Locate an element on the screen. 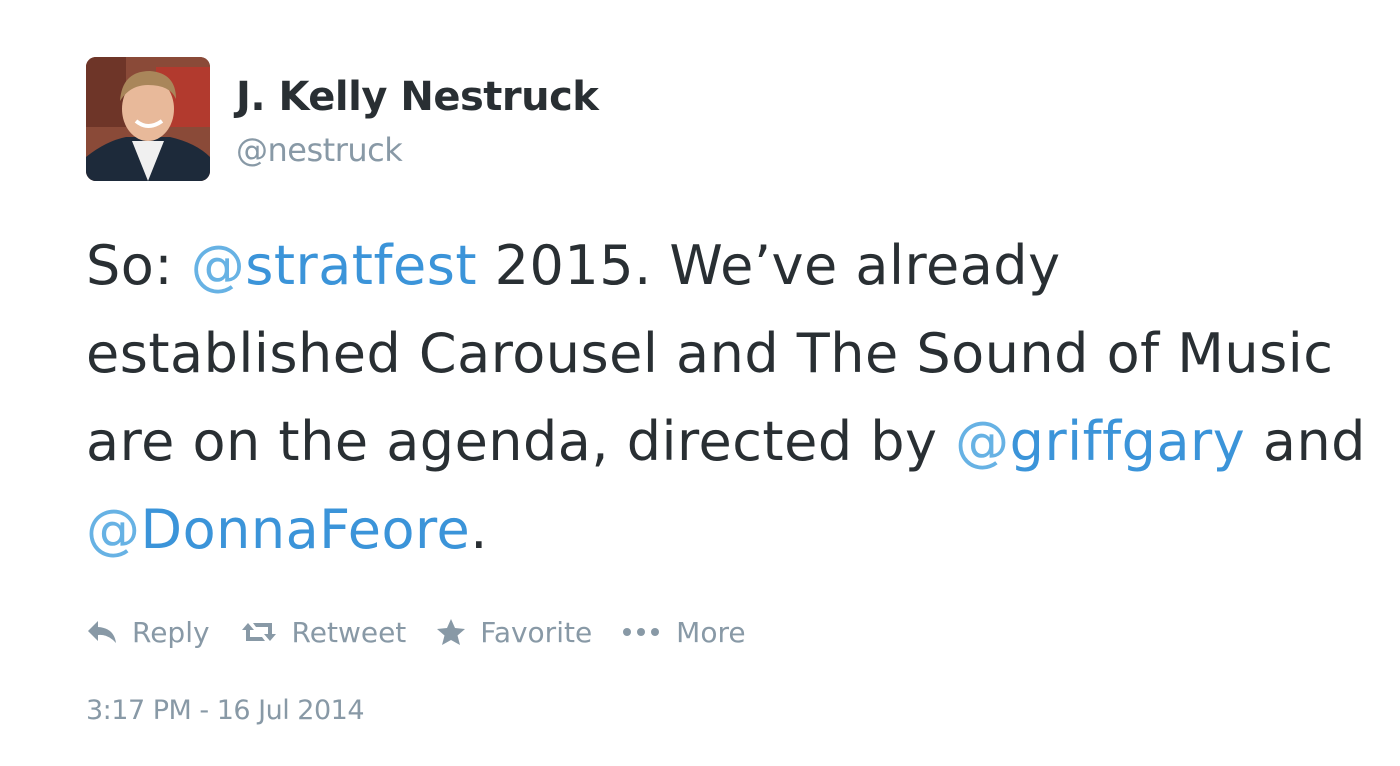  favorite-label: Favorite is located at coordinates (536, 632).